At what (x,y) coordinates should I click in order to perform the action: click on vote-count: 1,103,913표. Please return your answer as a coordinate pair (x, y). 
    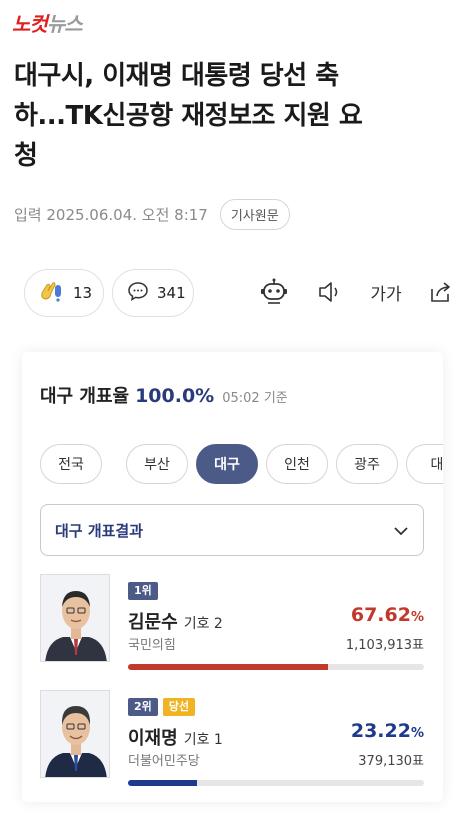
    Looking at the image, I should click on (384, 645).